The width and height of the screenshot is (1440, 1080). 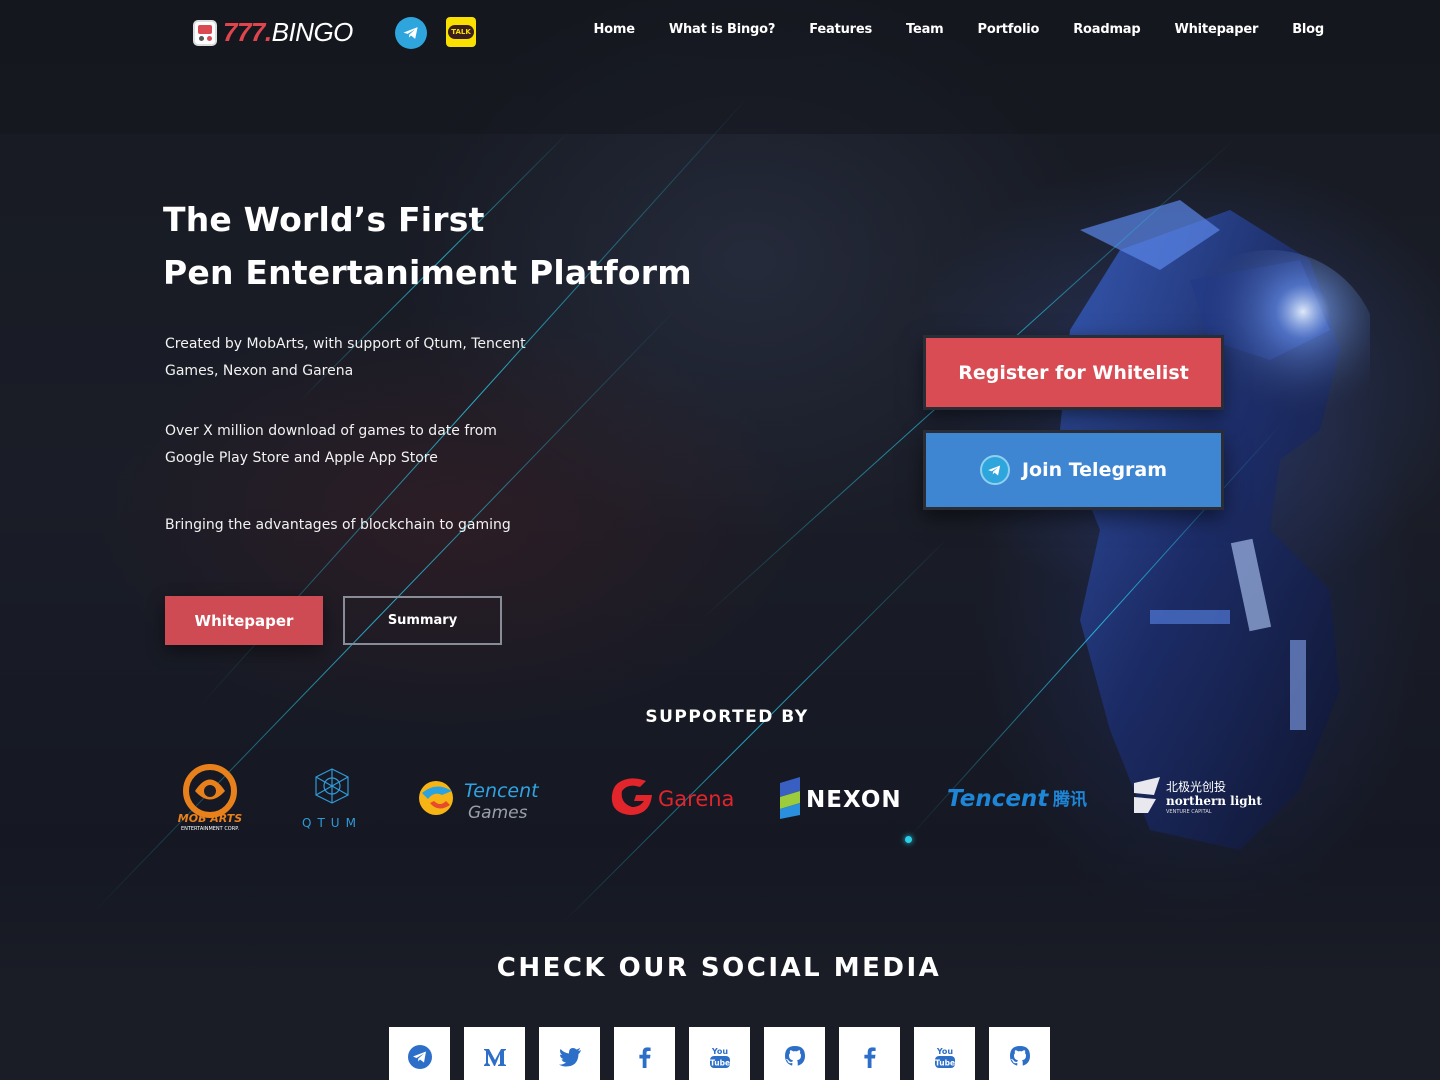 I want to click on medium-icon, so click(x=494, y=1057).